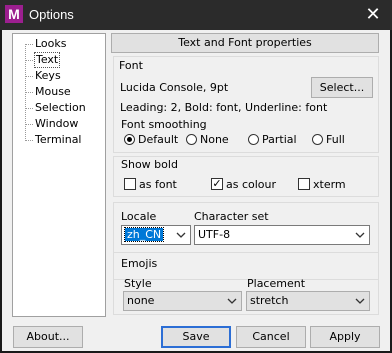 This screenshot has width=392, height=353. I want to click on cancel-label: Cancel, so click(271, 336).